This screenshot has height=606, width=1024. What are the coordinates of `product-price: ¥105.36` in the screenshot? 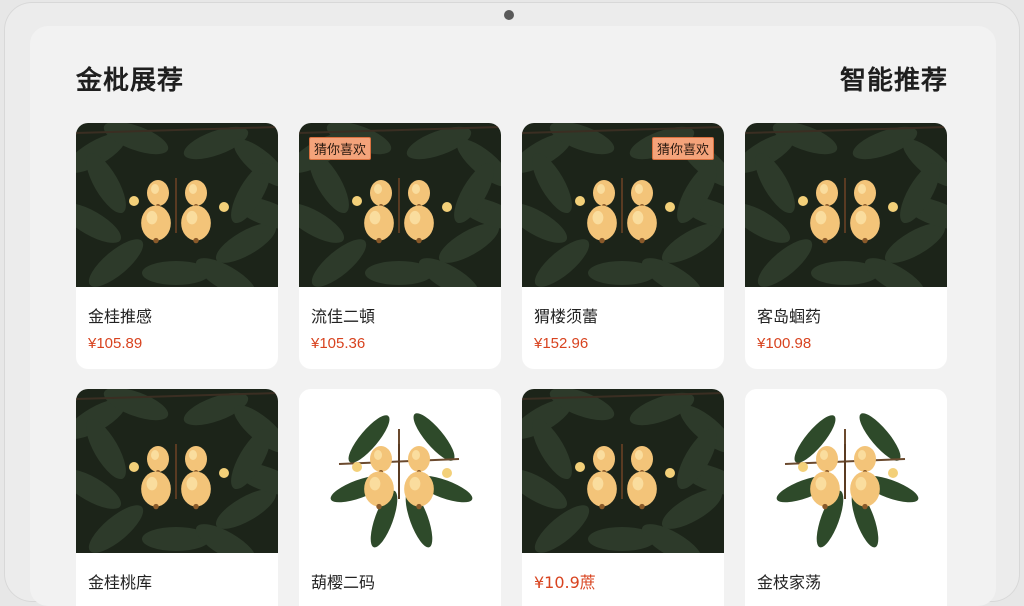 It's located at (338, 343).